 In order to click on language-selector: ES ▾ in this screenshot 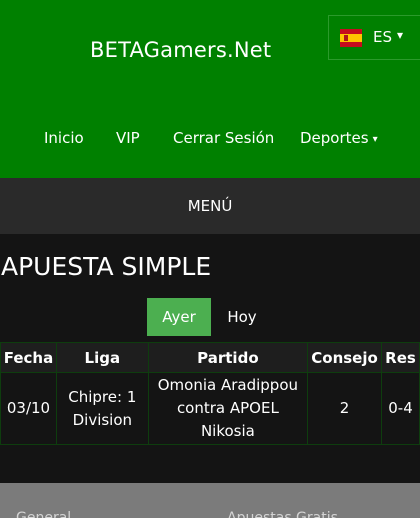, I will do `click(374, 37)`.